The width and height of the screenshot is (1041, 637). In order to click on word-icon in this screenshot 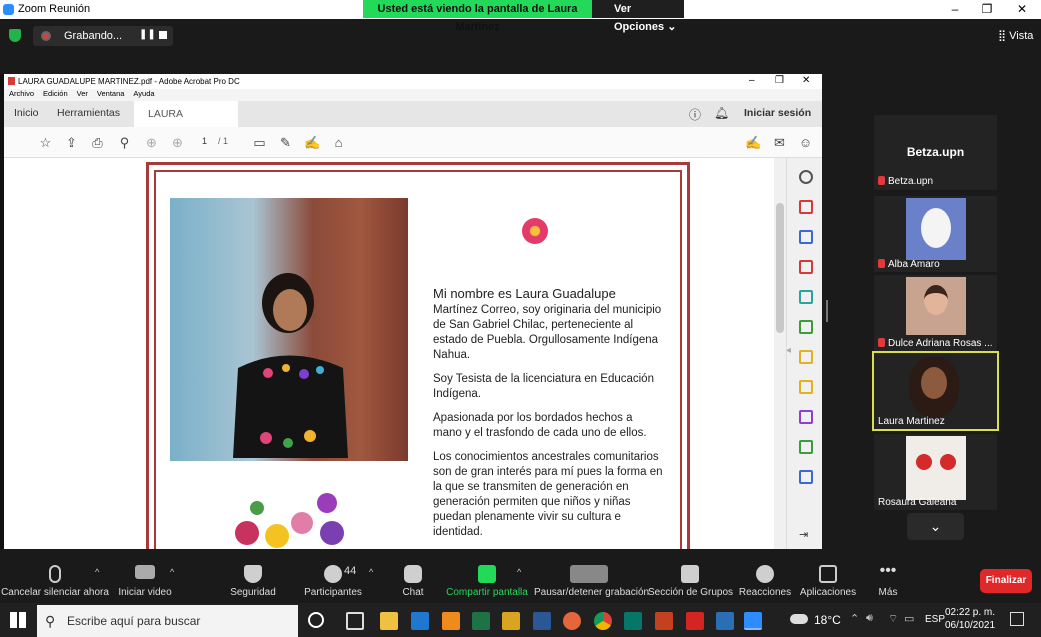, I will do `click(542, 621)`.